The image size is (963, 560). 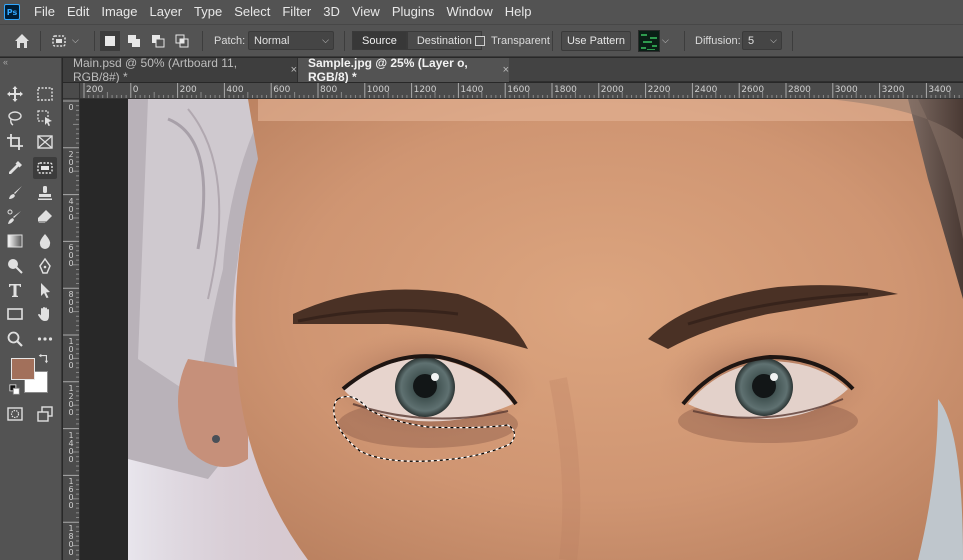 I want to click on patch-label: Patch:, so click(x=230, y=40).